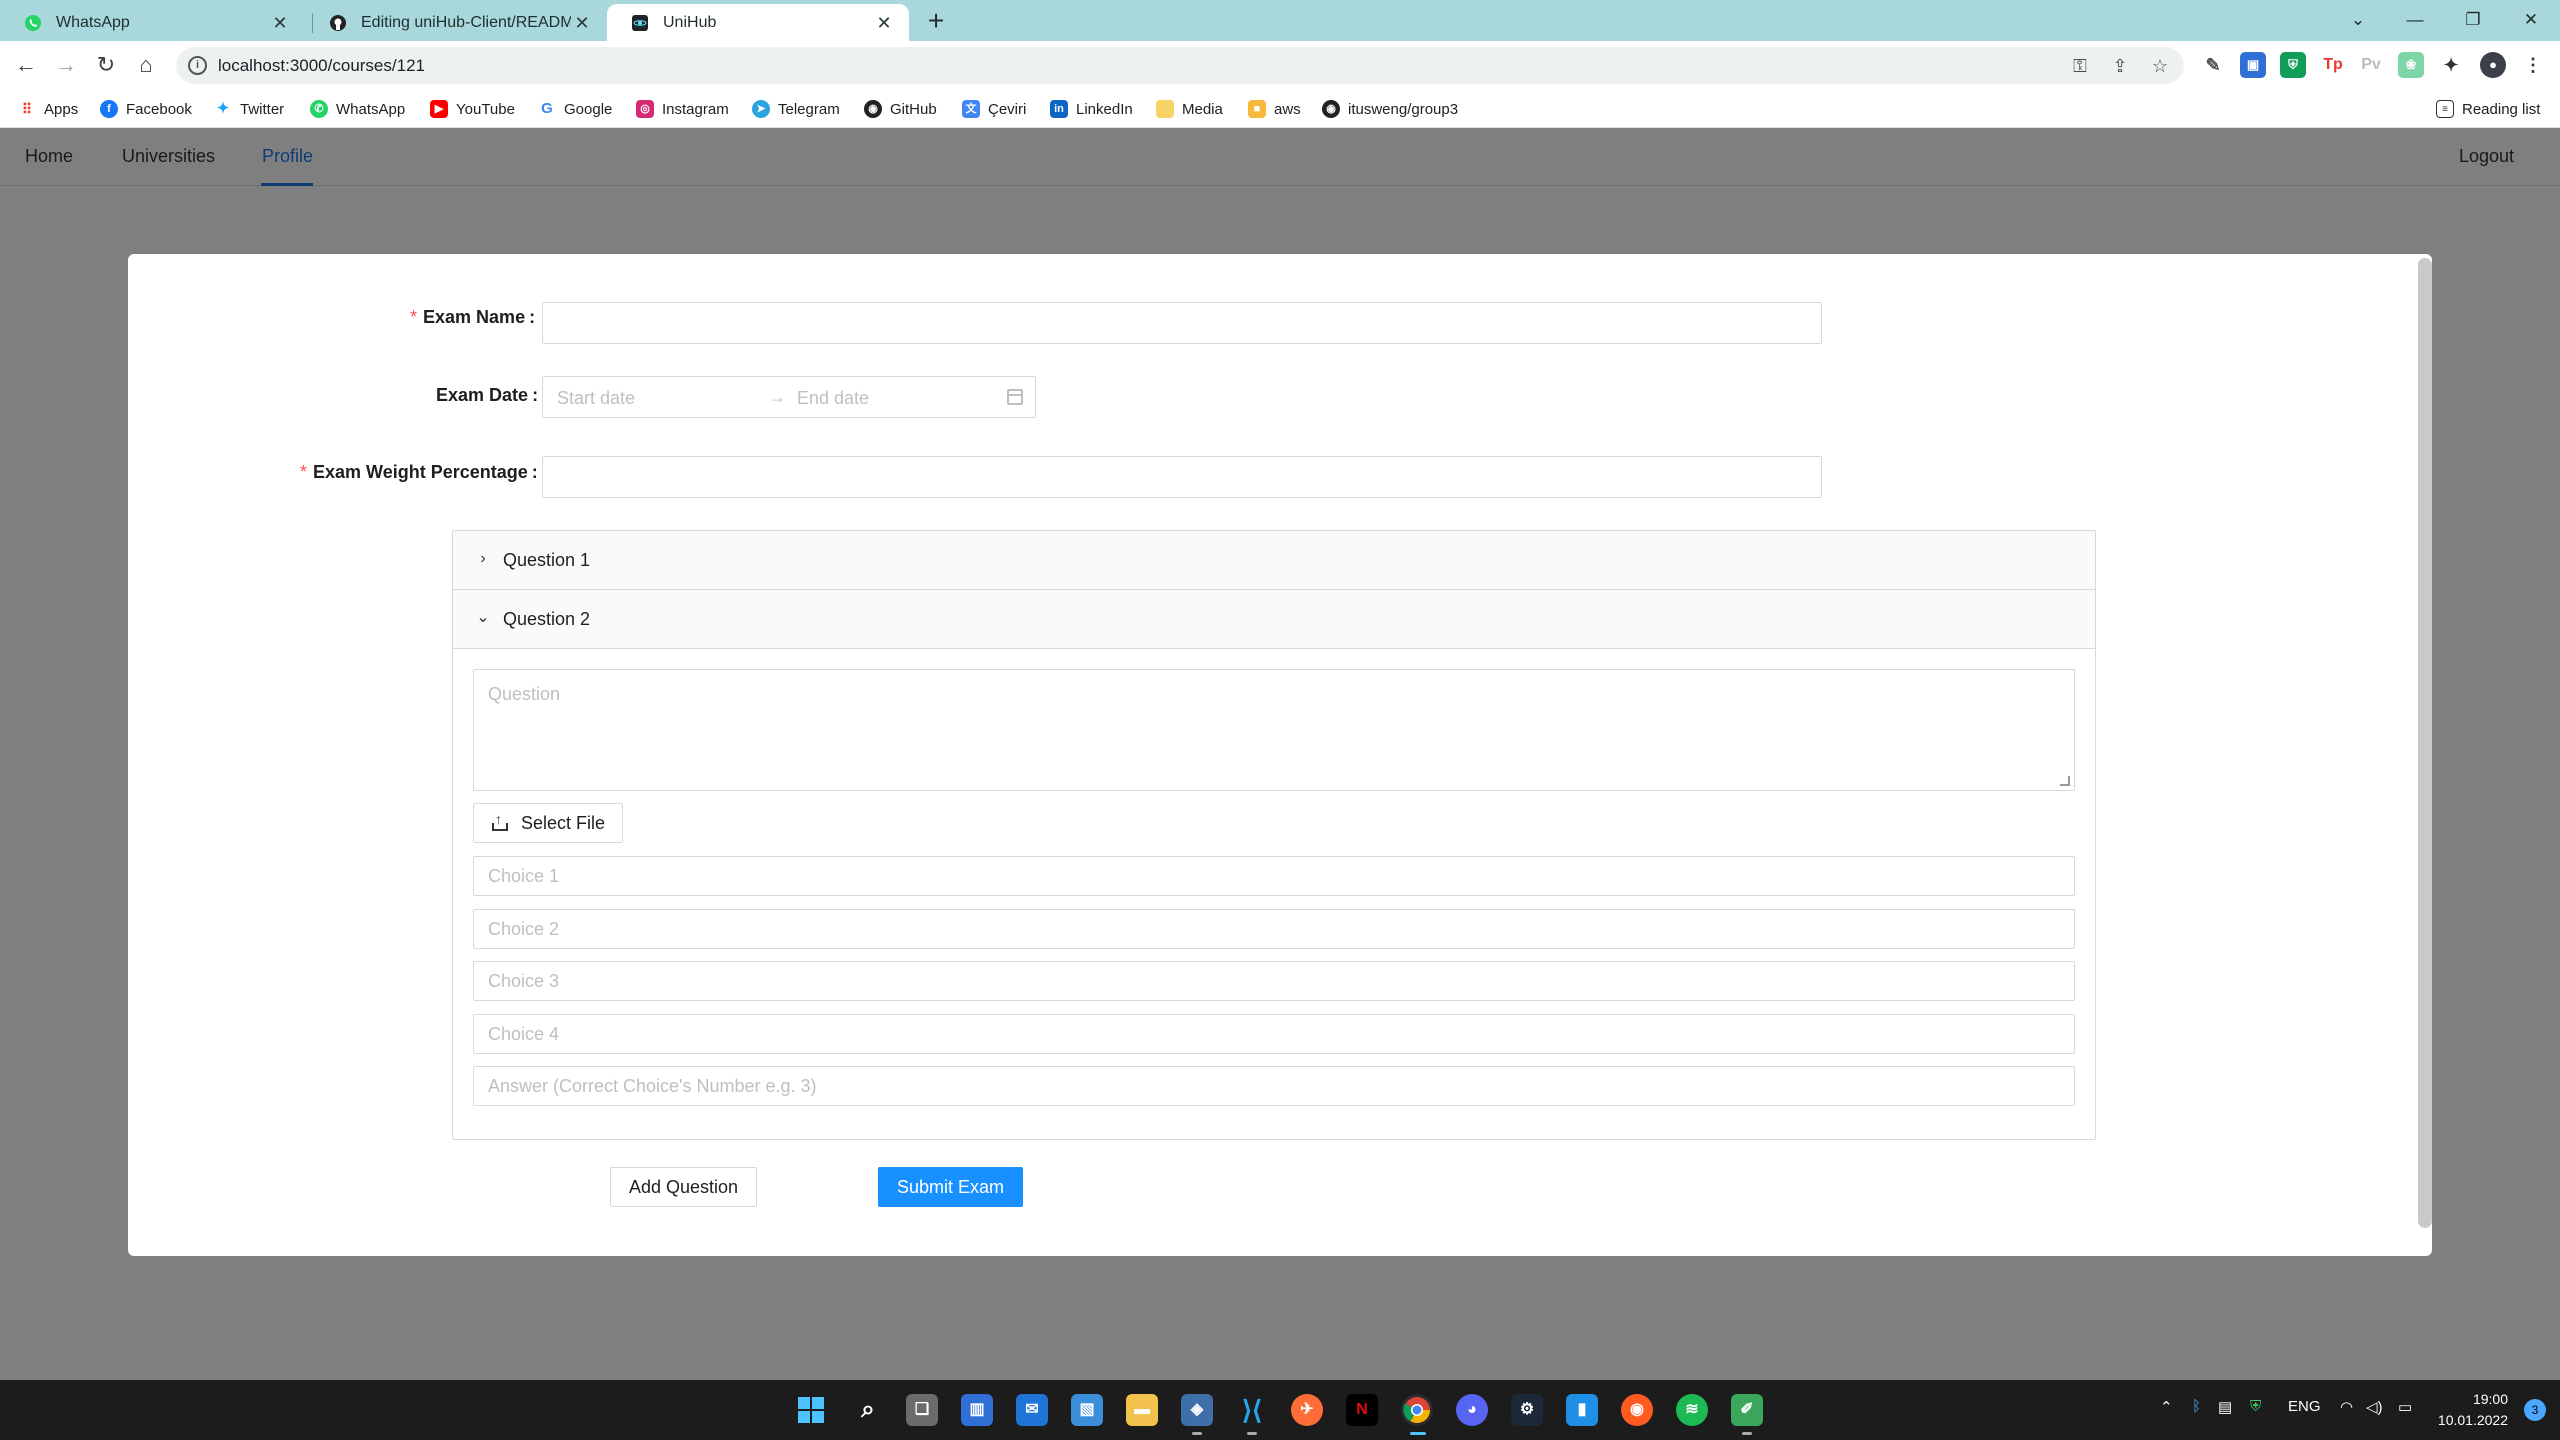 The image size is (2560, 1440). What do you see at coordinates (1274, 929) in the screenshot?
I see `choice-2-input` at bounding box center [1274, 929].